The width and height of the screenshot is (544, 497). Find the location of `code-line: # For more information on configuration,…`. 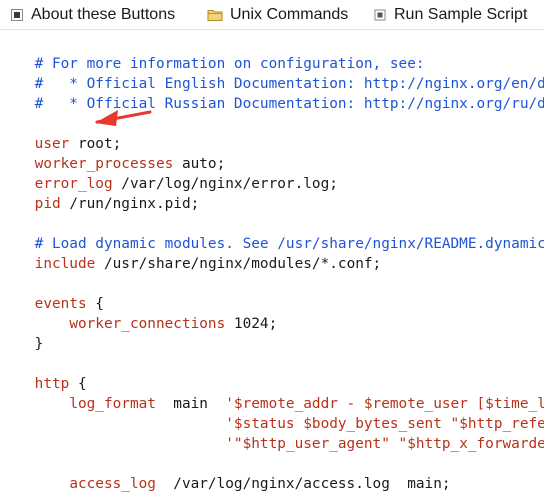

code-line: # For more information on configuration,… is located at coordinates (212, 53).